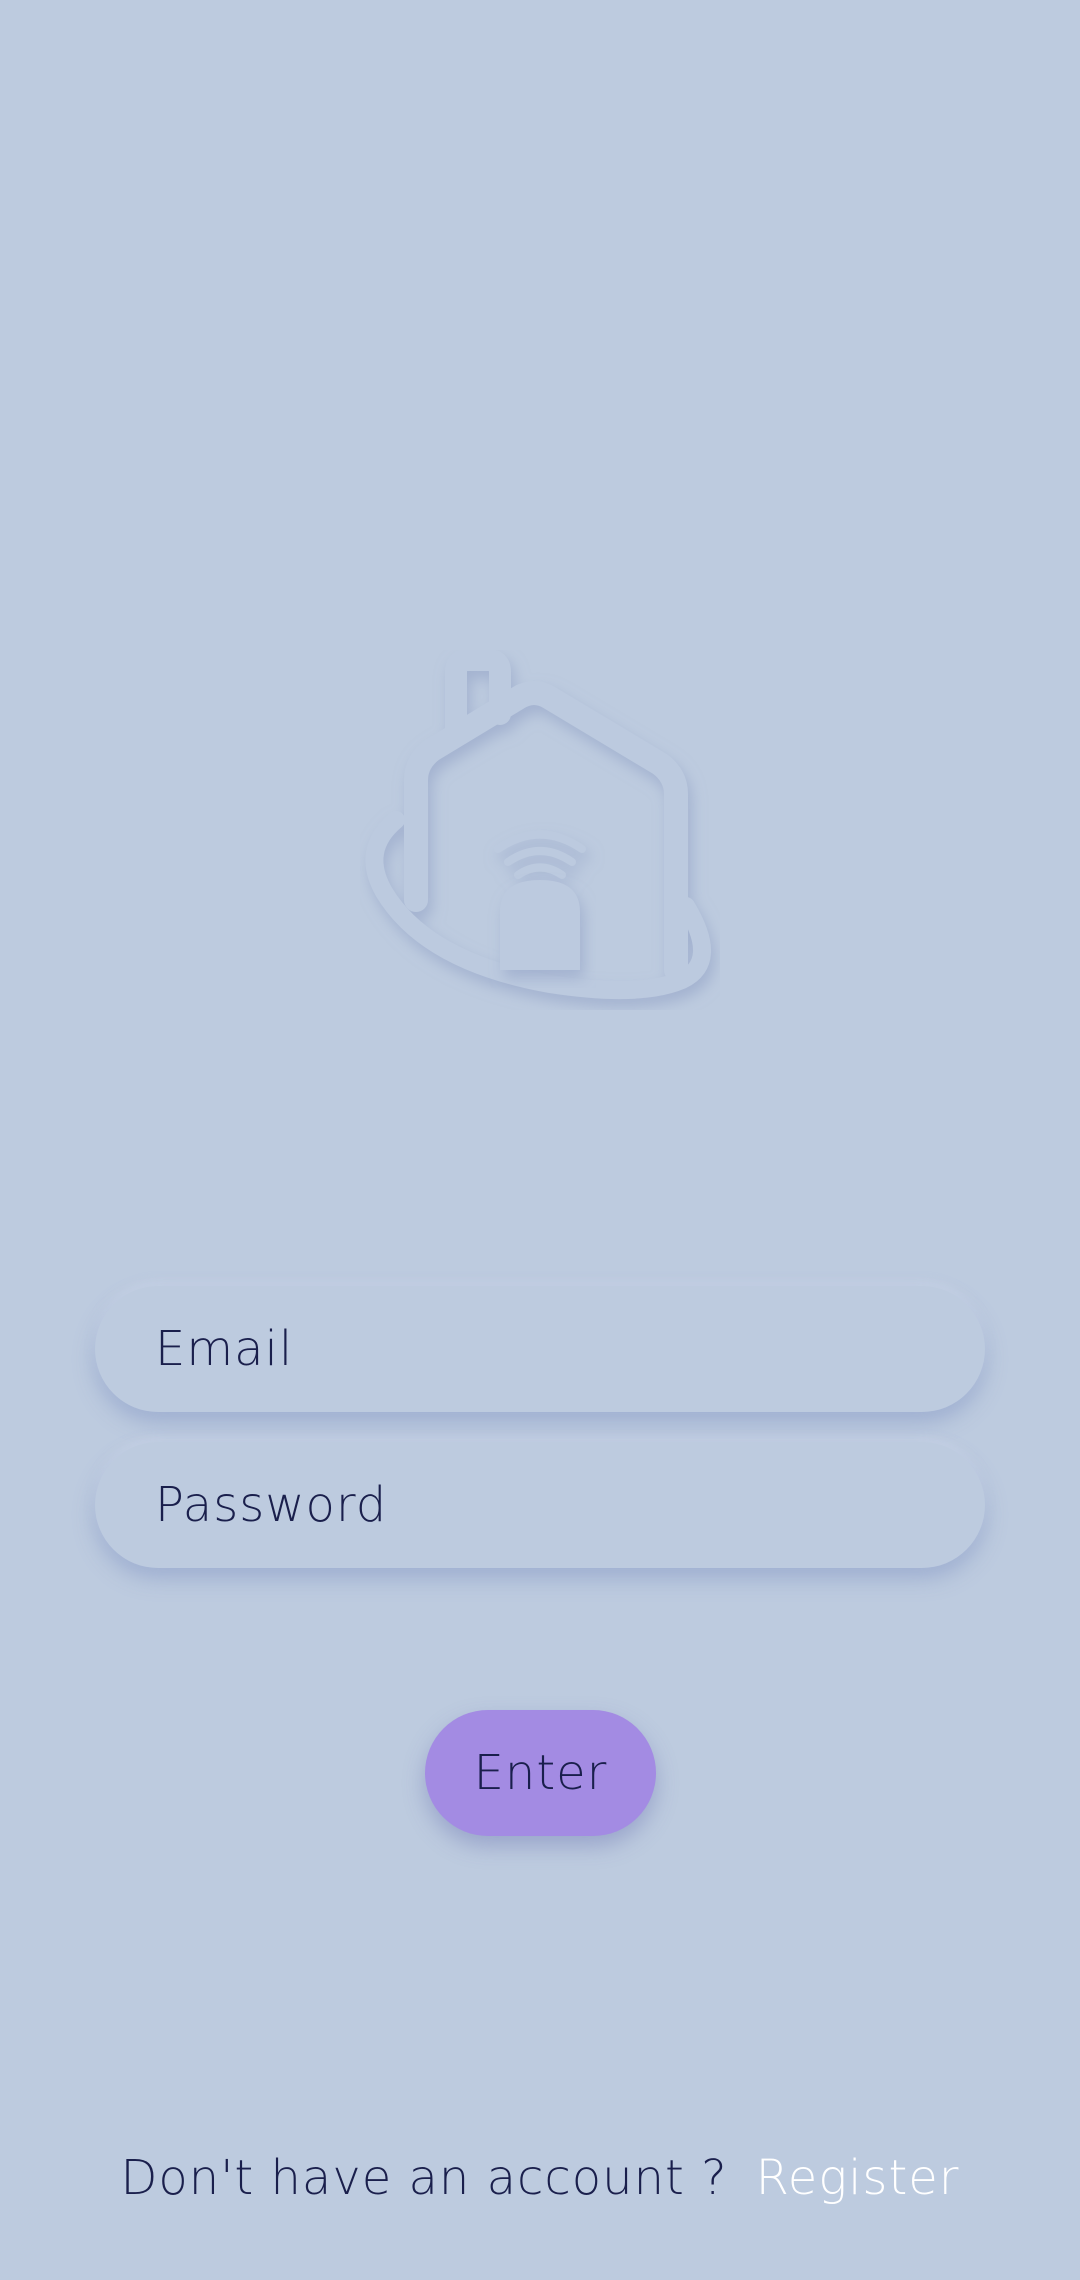  What do you see at coordinates (271, 1505) in the screenshot?
I see `password-placeholder: Password` at bounding box center [271, 1505].